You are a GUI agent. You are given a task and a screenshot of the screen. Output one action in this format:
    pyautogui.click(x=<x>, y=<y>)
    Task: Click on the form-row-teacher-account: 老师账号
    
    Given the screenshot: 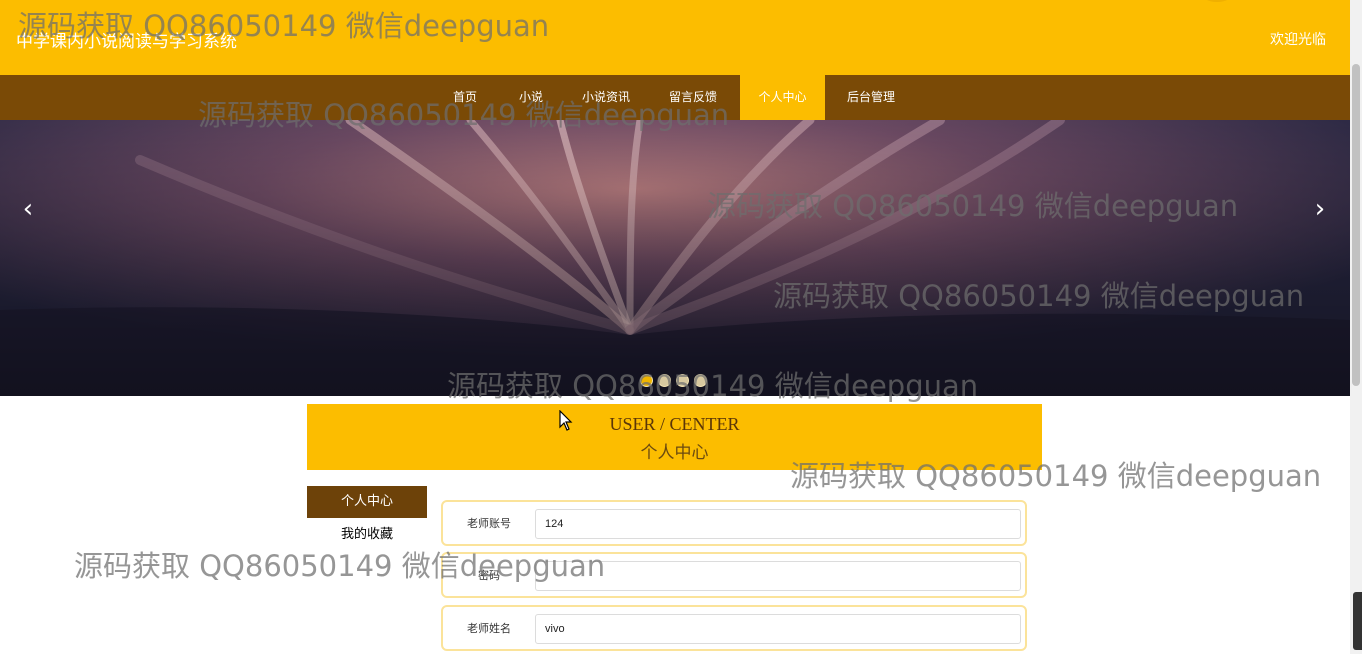 What is the action you would take?
    pyautogui.click(x=734, y=523)
    